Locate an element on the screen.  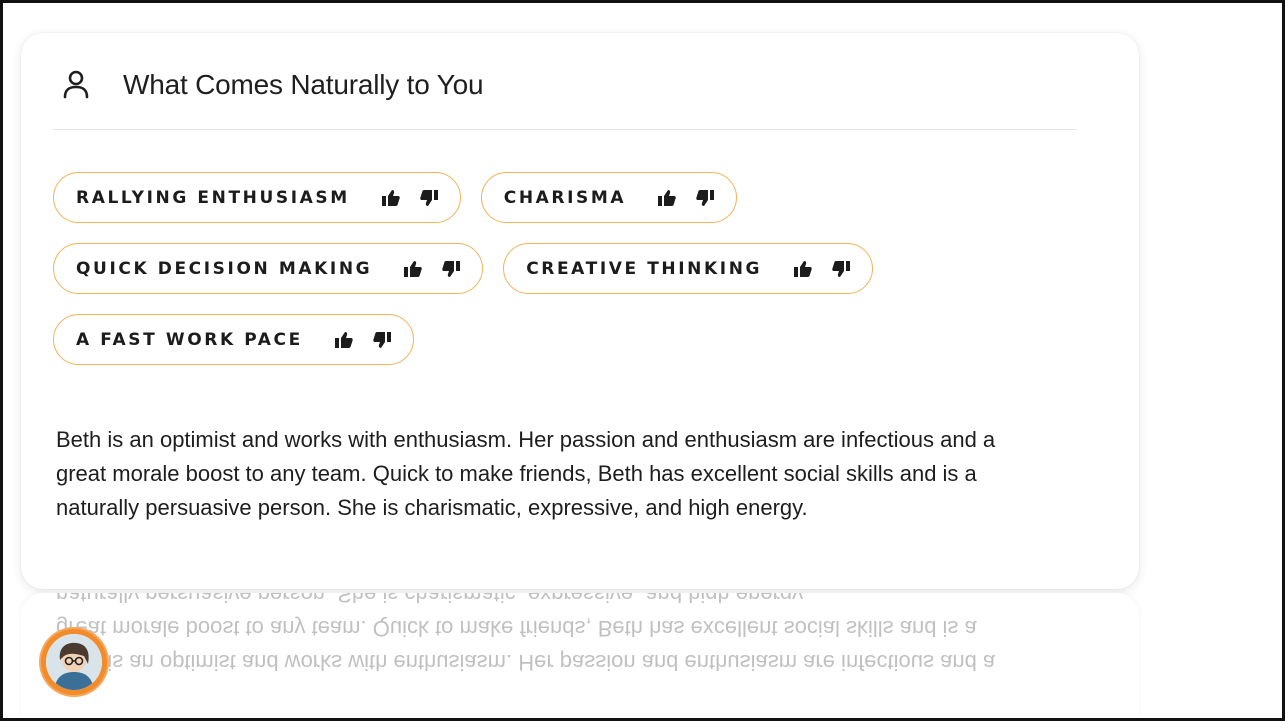
strength-chip: RALLYING ENTHUSIASM is located at coordinates (257, 197).